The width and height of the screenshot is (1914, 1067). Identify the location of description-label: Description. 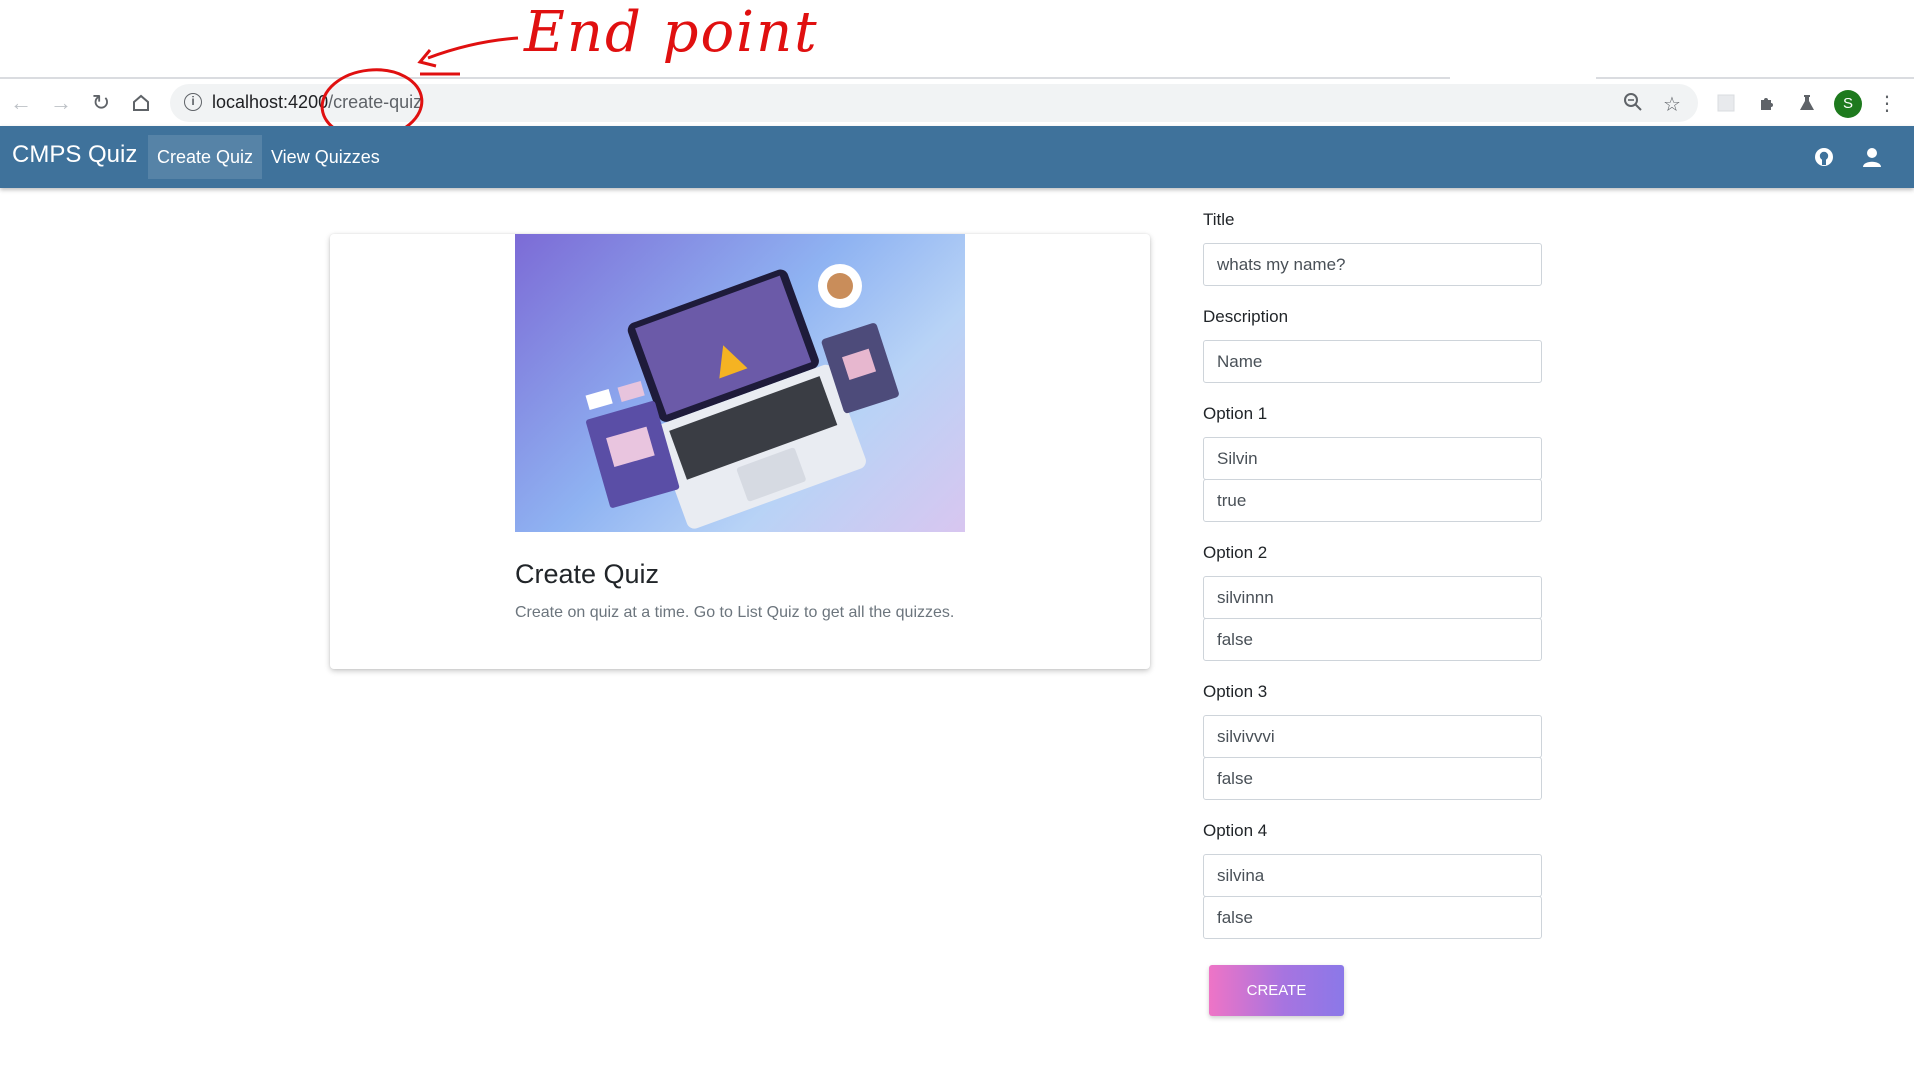
(1246, 316).